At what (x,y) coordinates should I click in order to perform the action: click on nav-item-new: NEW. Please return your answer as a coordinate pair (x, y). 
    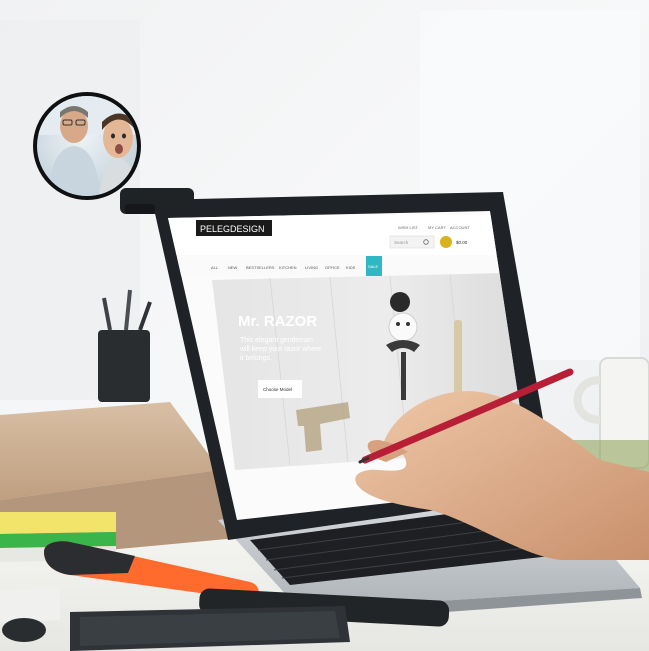
    Looking at the image, I should click on (233, 267).